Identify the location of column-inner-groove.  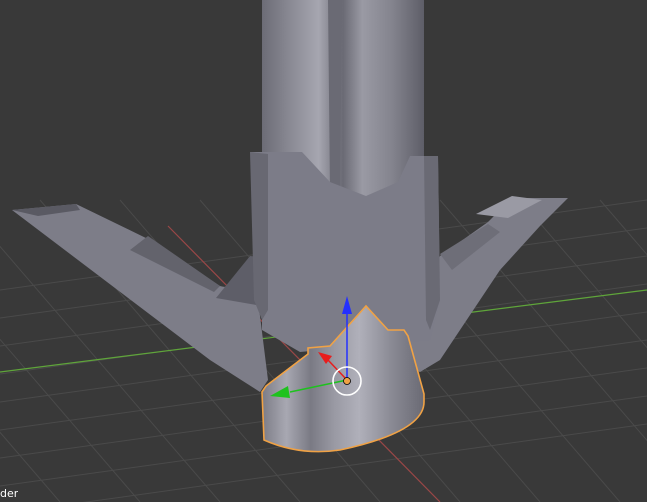
(335, 95).